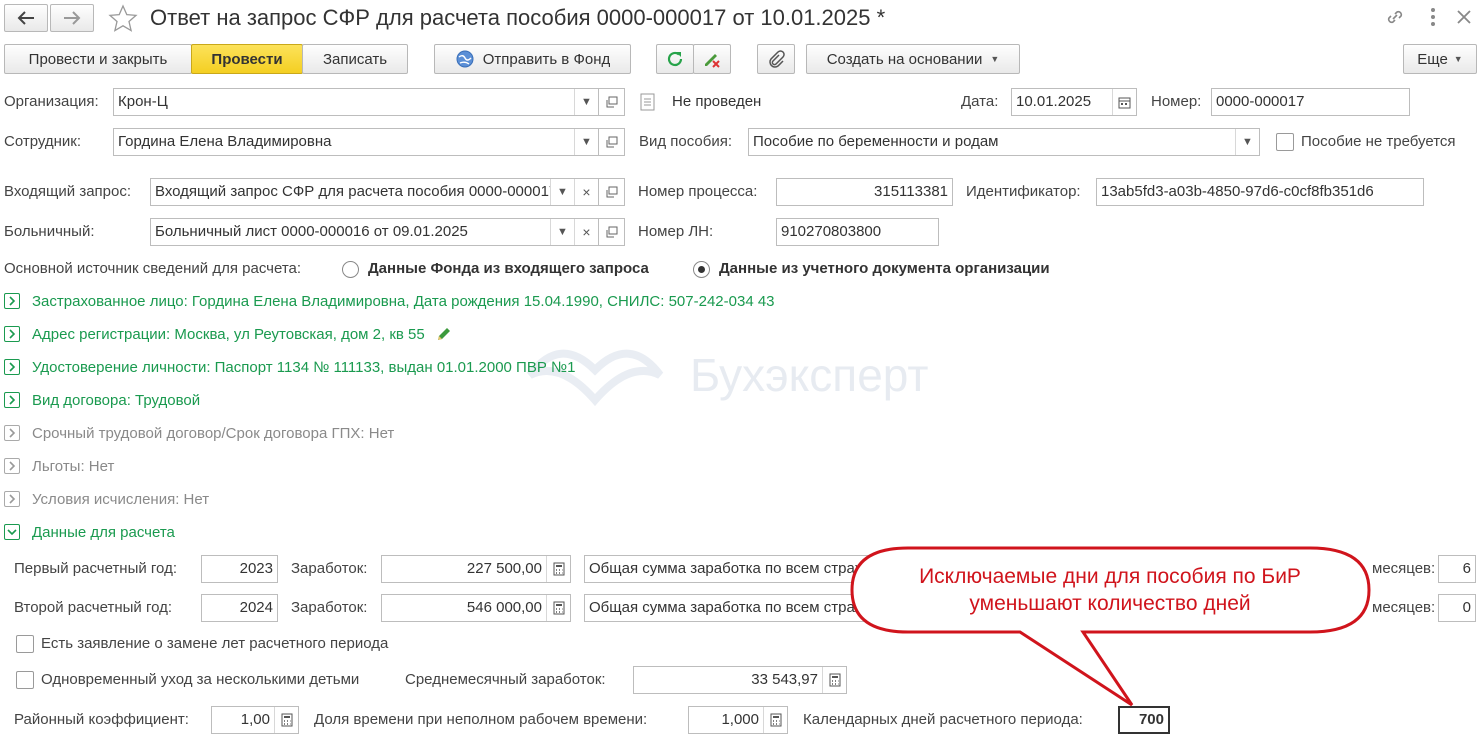 Image resolution: width=1483 pixels, height=743 pixels. I want to click on incoming-request-label: Входящий запрос:, so click(68, 191).